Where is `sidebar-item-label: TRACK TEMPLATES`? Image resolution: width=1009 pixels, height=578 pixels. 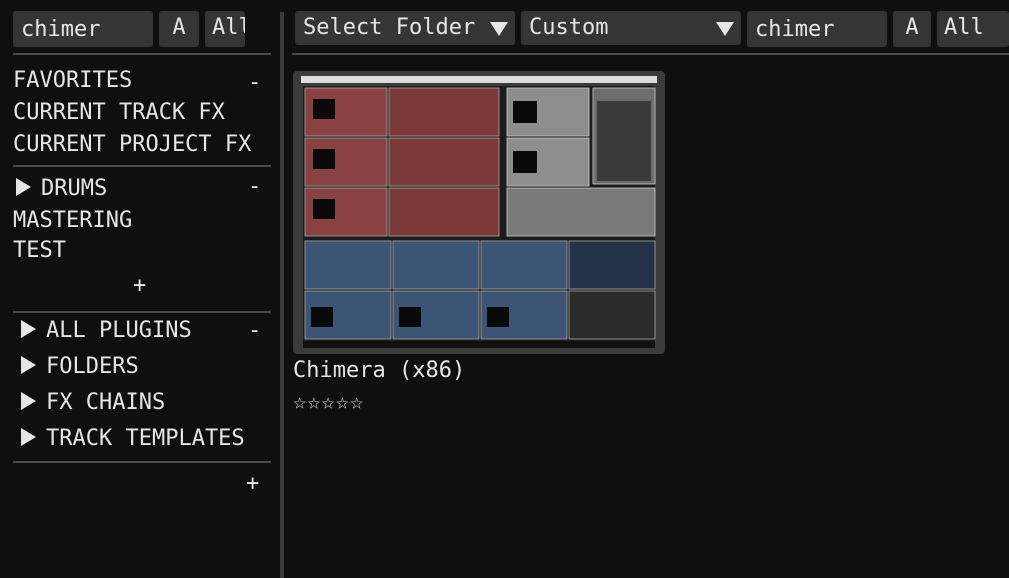 sidebar-item-label: TRACK TEMPLATES is located at coordinates (145, 438).